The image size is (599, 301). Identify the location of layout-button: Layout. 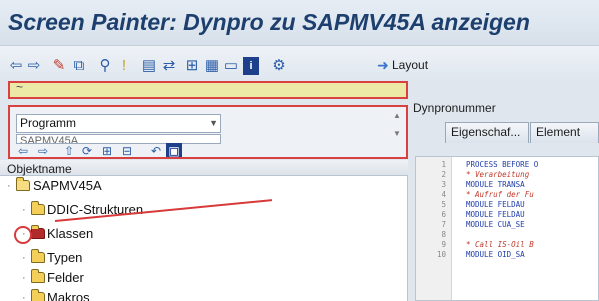
(410, 65).